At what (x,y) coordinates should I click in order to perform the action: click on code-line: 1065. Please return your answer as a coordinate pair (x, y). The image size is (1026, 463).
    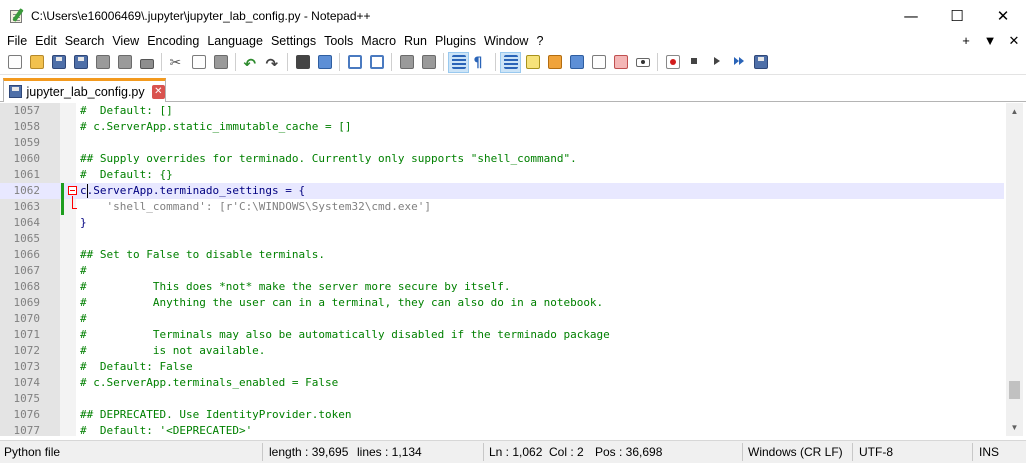
    Looking at the image, I should click on (502, 239).